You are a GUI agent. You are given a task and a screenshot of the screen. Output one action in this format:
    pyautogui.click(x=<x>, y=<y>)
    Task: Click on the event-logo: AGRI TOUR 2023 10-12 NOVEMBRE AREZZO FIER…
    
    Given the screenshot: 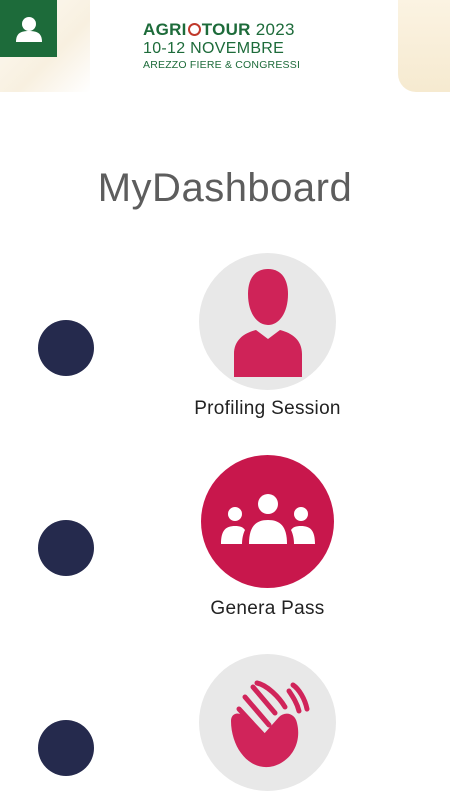 What is the action you would take?
    pyautogui.click(x=221, y=46)
    